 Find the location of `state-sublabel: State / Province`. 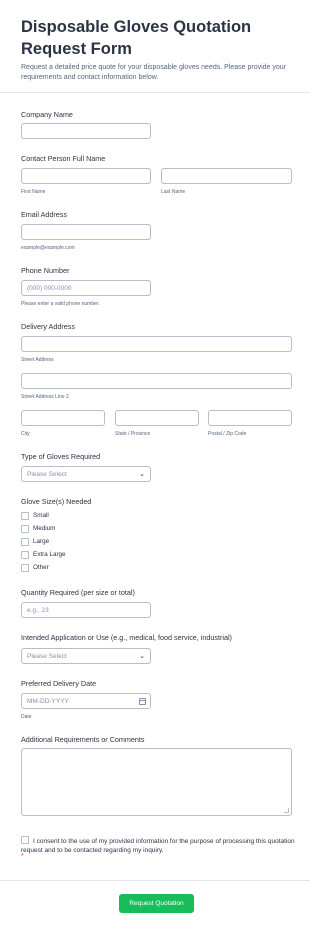

state-sublabel: State / Province is located at coordinates (133, 434).